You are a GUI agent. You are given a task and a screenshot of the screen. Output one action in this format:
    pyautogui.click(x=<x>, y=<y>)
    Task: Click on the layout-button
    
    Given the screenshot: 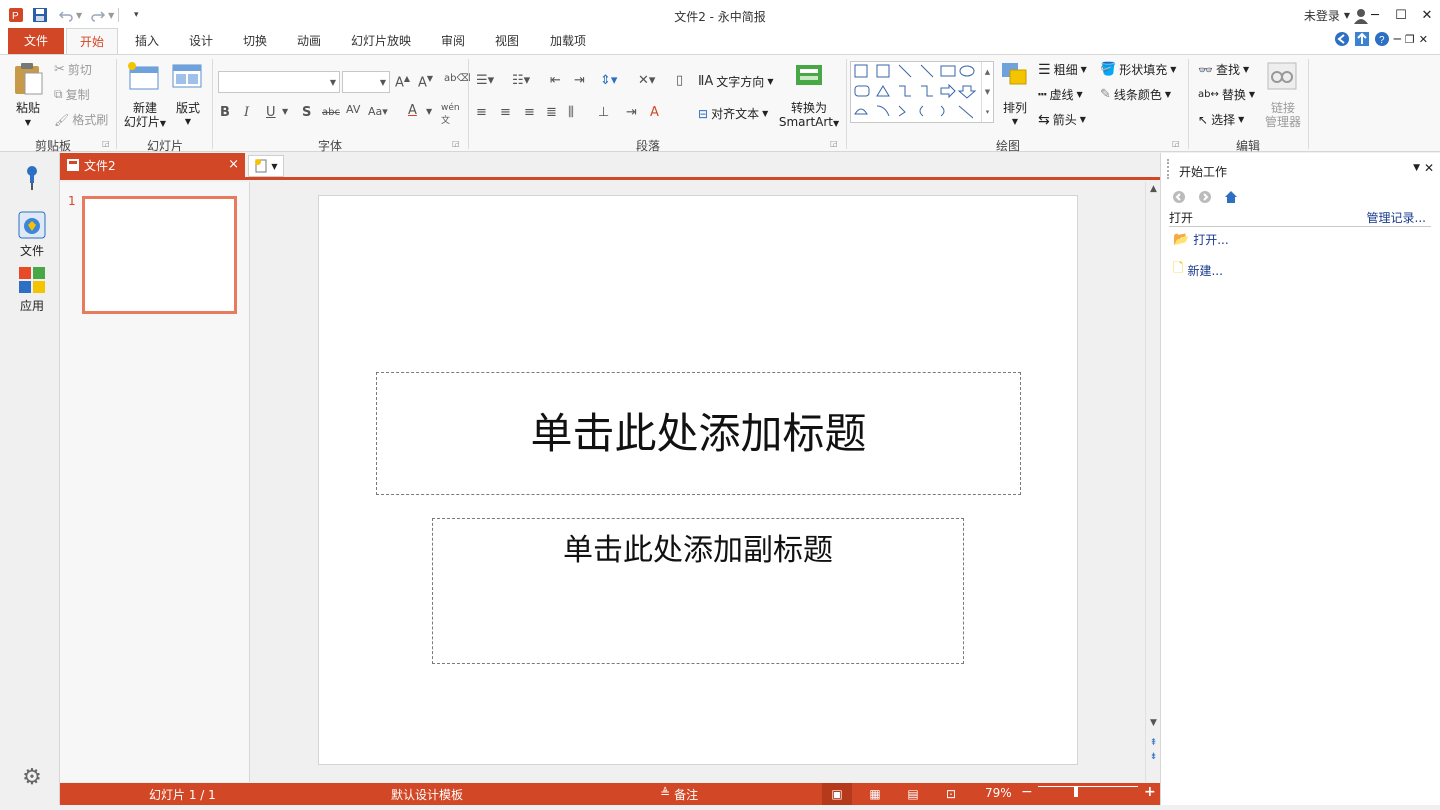 What is the action you would take?
    pyautogui.click(x=187, y=76)
    